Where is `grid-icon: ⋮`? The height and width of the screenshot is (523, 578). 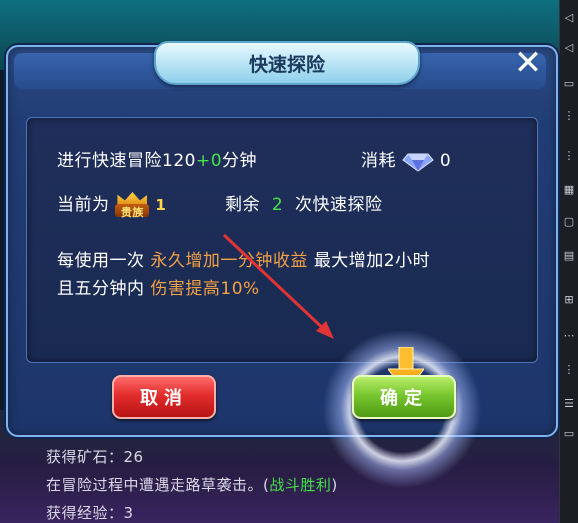
grid-icon: ⋮ is located at coordinates (569, 156).